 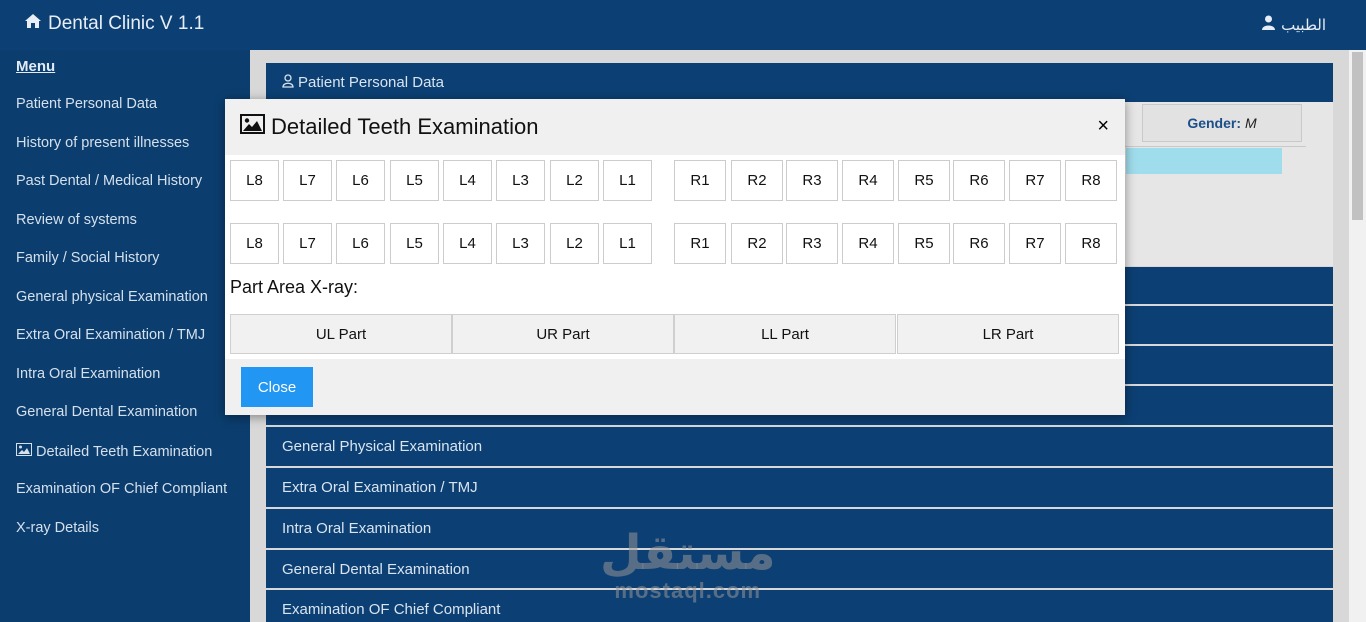 What do you see at coordinates (1357, 336) in the screenshot?
I see `page-scrollbar` at bounding box center [1357, 336].